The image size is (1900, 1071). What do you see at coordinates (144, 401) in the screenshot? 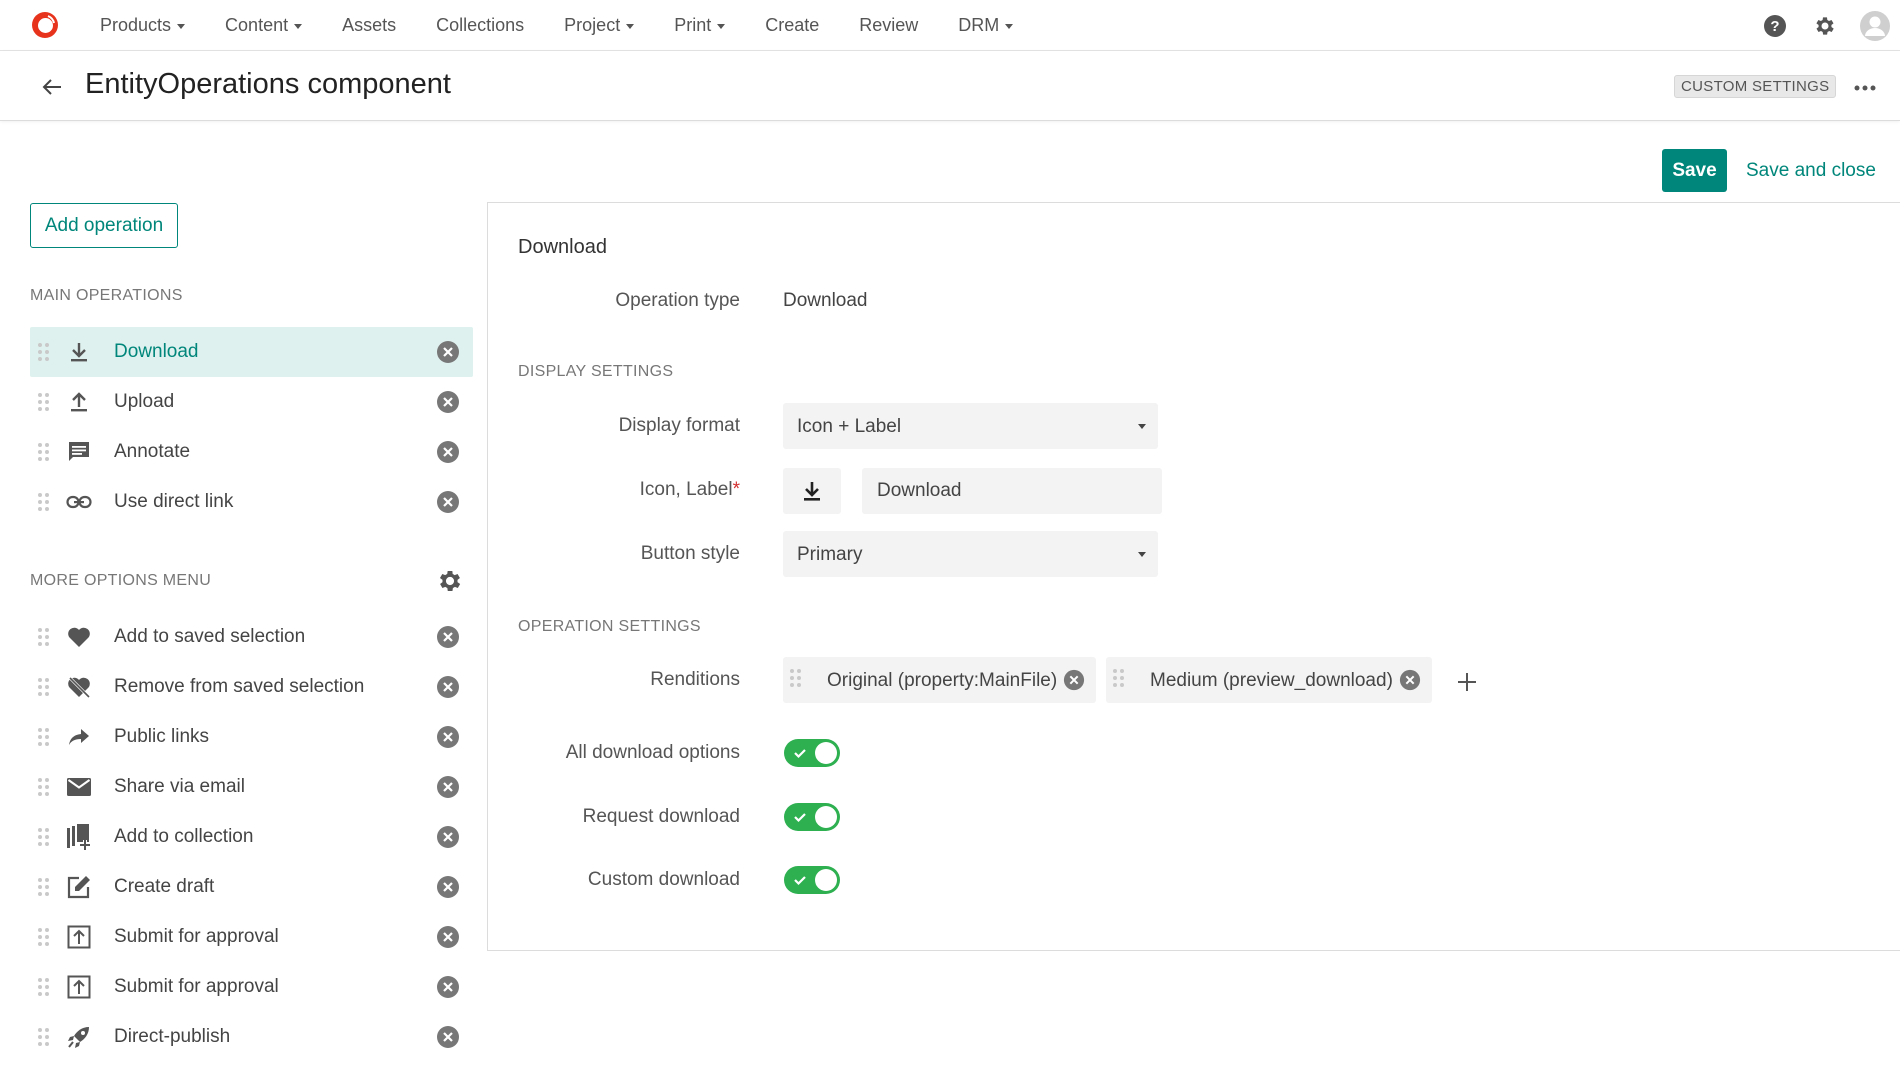
I see `operation-label: Upload` at bounding box center [144, 401].